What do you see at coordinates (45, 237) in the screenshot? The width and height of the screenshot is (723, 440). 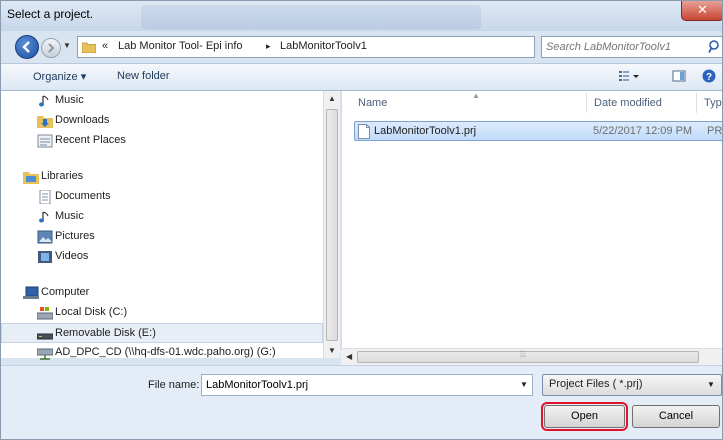 I see `pictures-icon` at bounding box center [45, 237].